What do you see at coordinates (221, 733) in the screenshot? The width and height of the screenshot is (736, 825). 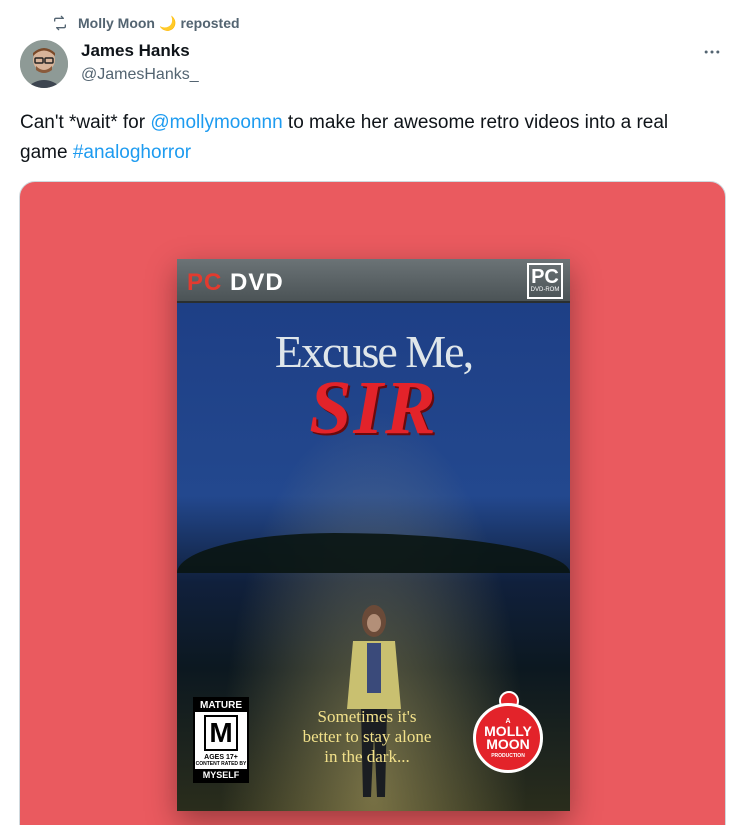 I see `rating-letter: M` at bounding box center [221, 733].